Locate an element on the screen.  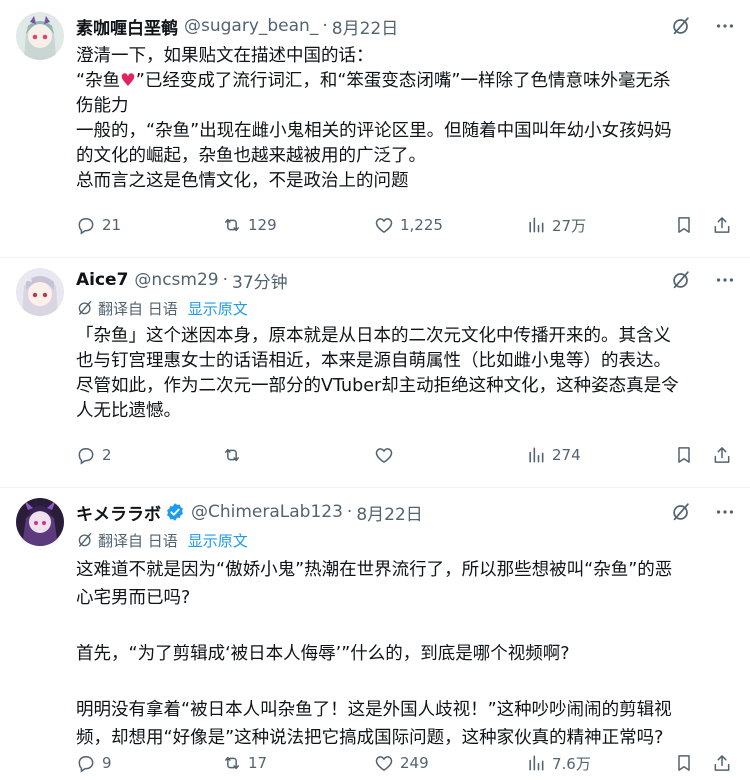
repost-count: 129 is located at coordinates (262, 225).